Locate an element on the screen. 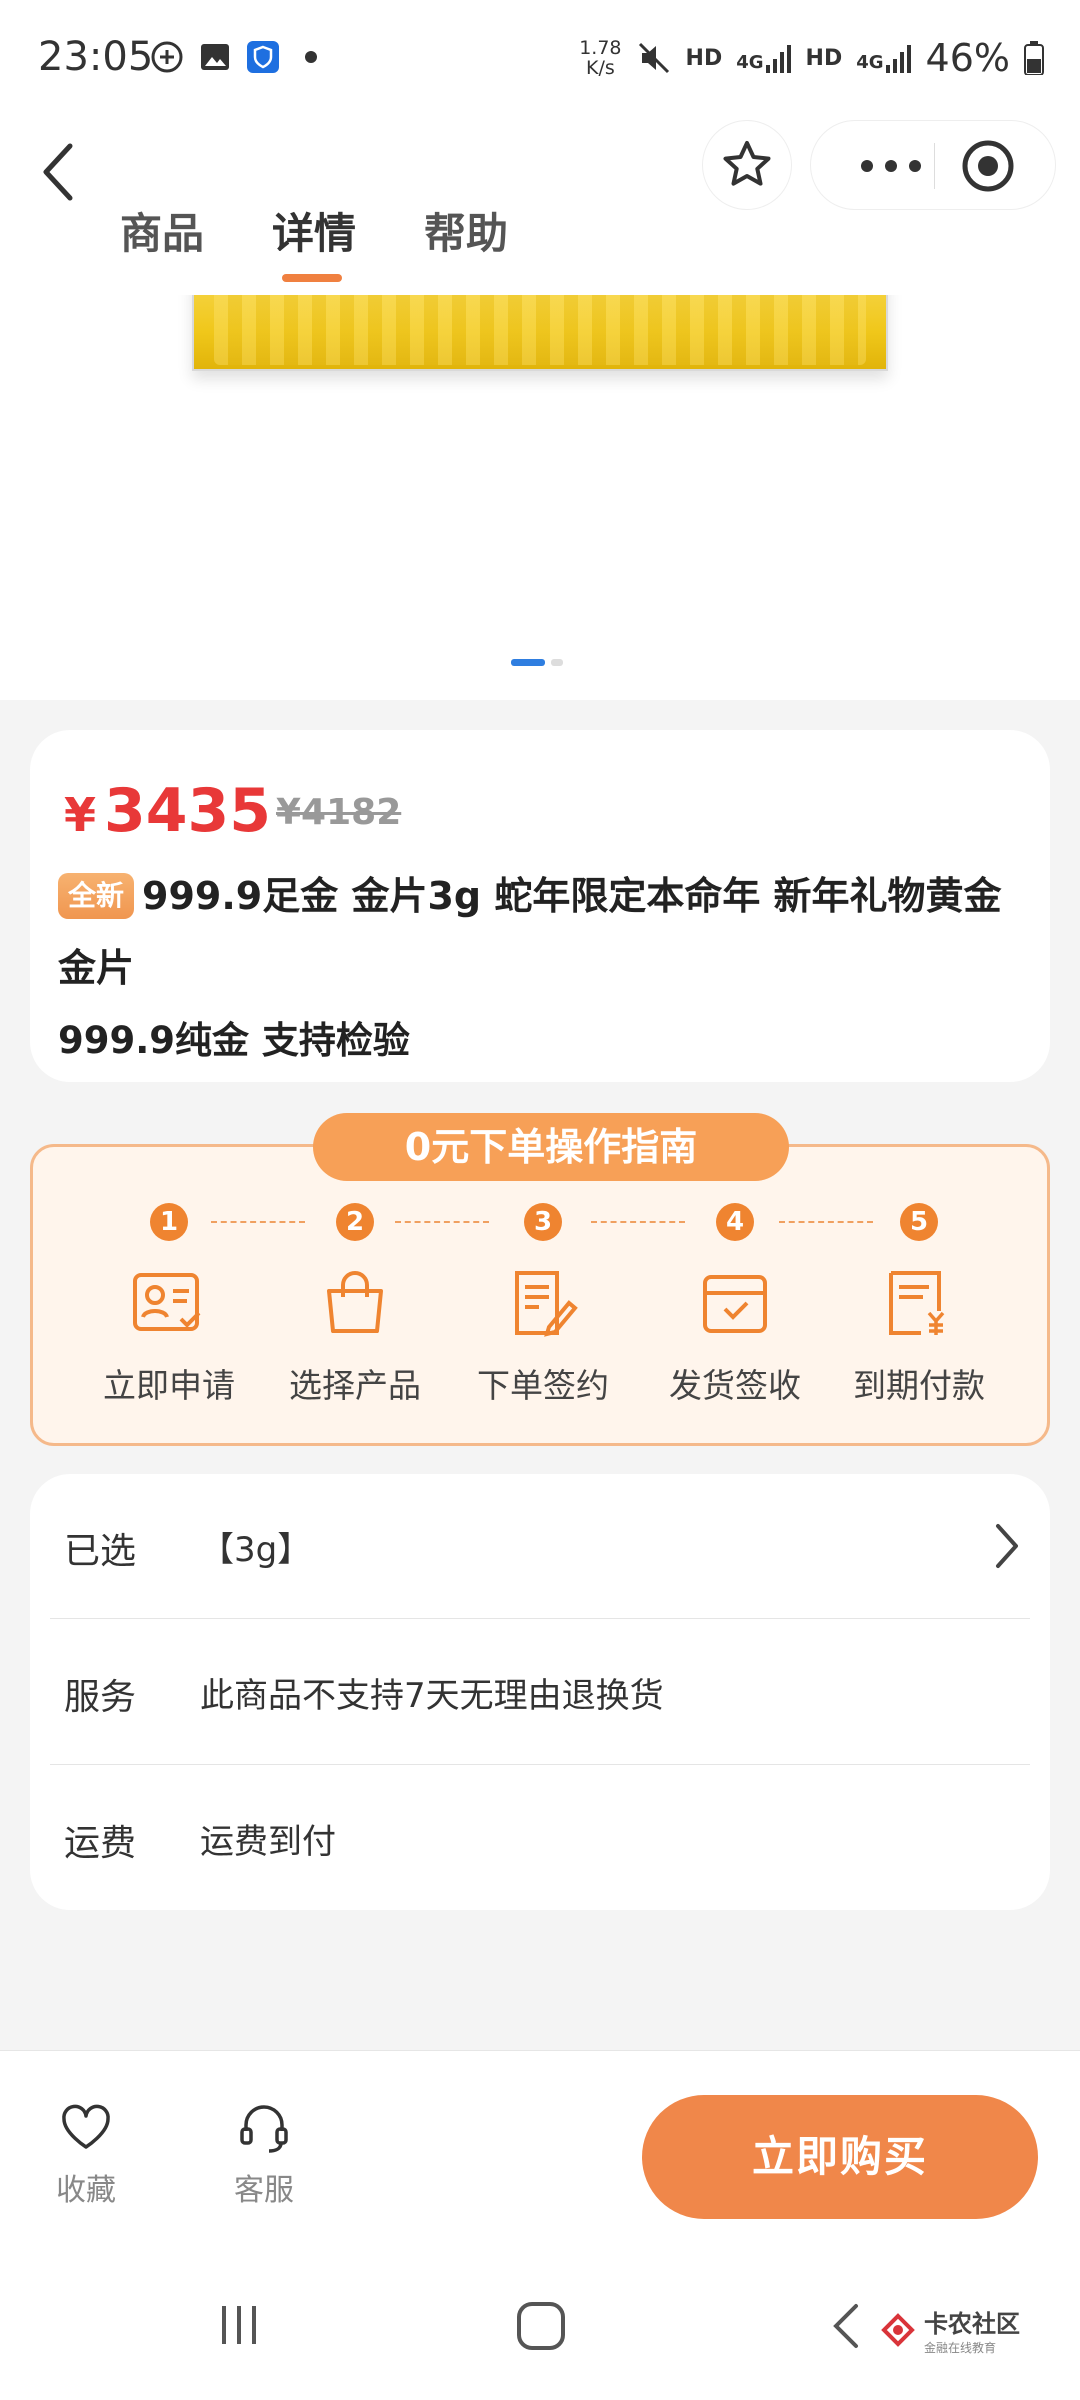 This screenshot has width=1080, height=2400. recent-apps-icon is located at coordinates (239, 2325).